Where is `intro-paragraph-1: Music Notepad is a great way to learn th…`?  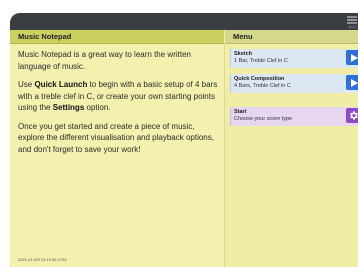
intro-paragraph-1: Music Notepad is a great way to learn th… is located at coordinates (104, 60).